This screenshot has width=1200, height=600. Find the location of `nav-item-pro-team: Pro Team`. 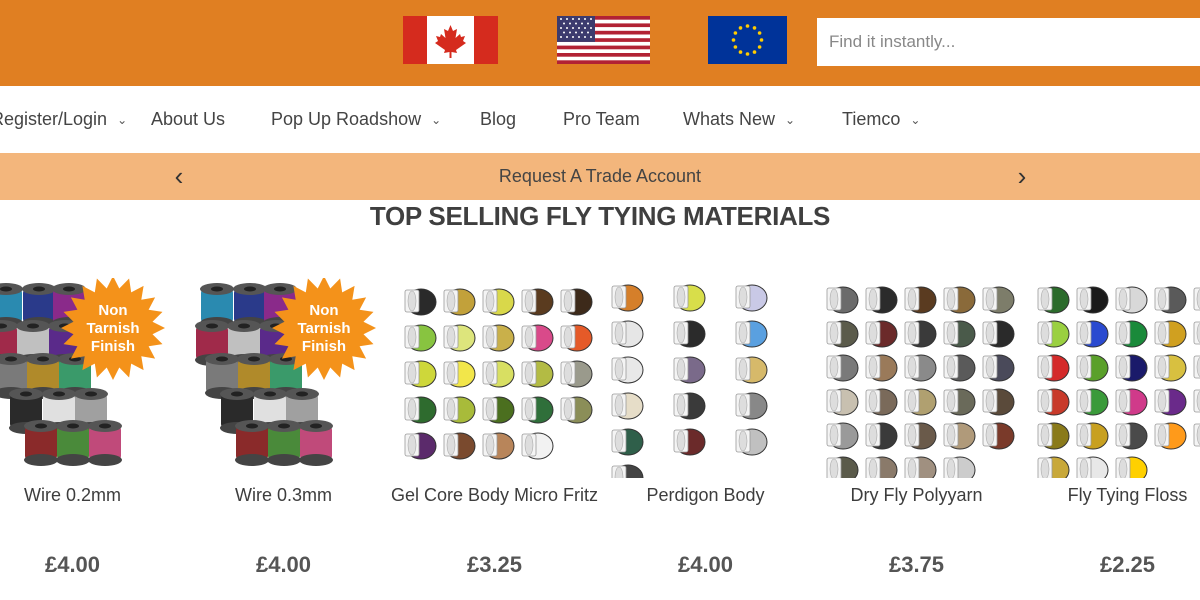

nav-item-pro-team: Pro Team is located at coordinates (601, 119).